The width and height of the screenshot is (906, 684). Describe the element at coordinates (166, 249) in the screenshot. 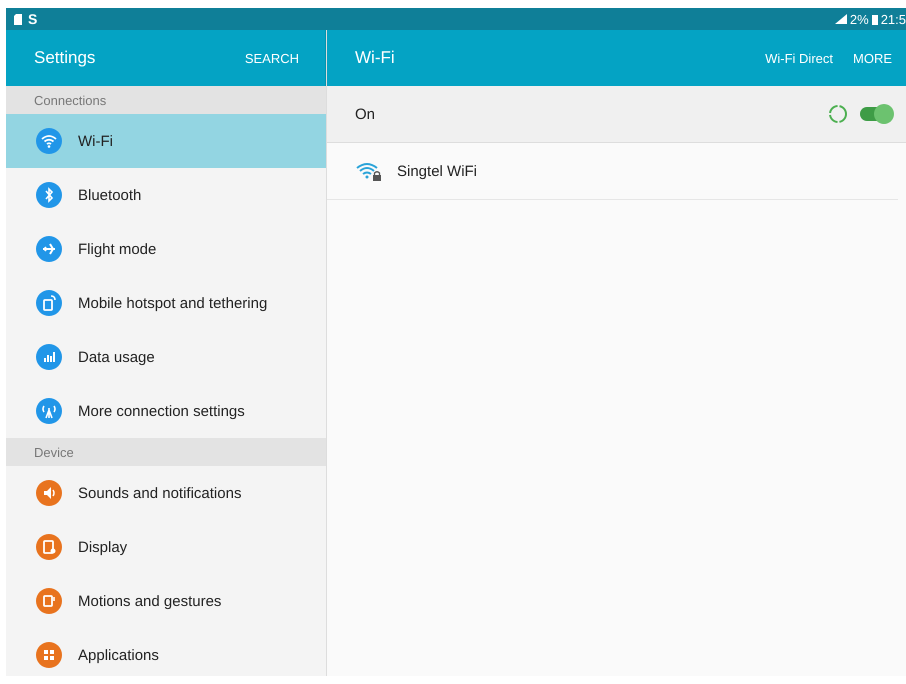

I see `menu-item: Flight mode` at that location.